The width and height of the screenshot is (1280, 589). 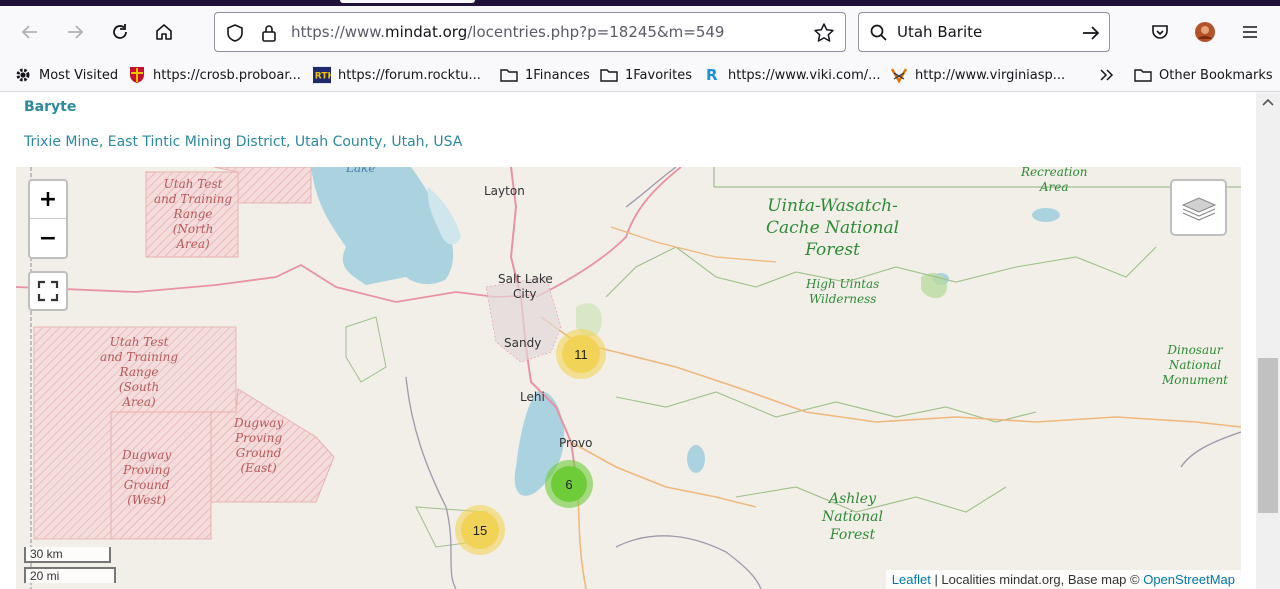 I want to click on back-button, so click(x=30, y=32).